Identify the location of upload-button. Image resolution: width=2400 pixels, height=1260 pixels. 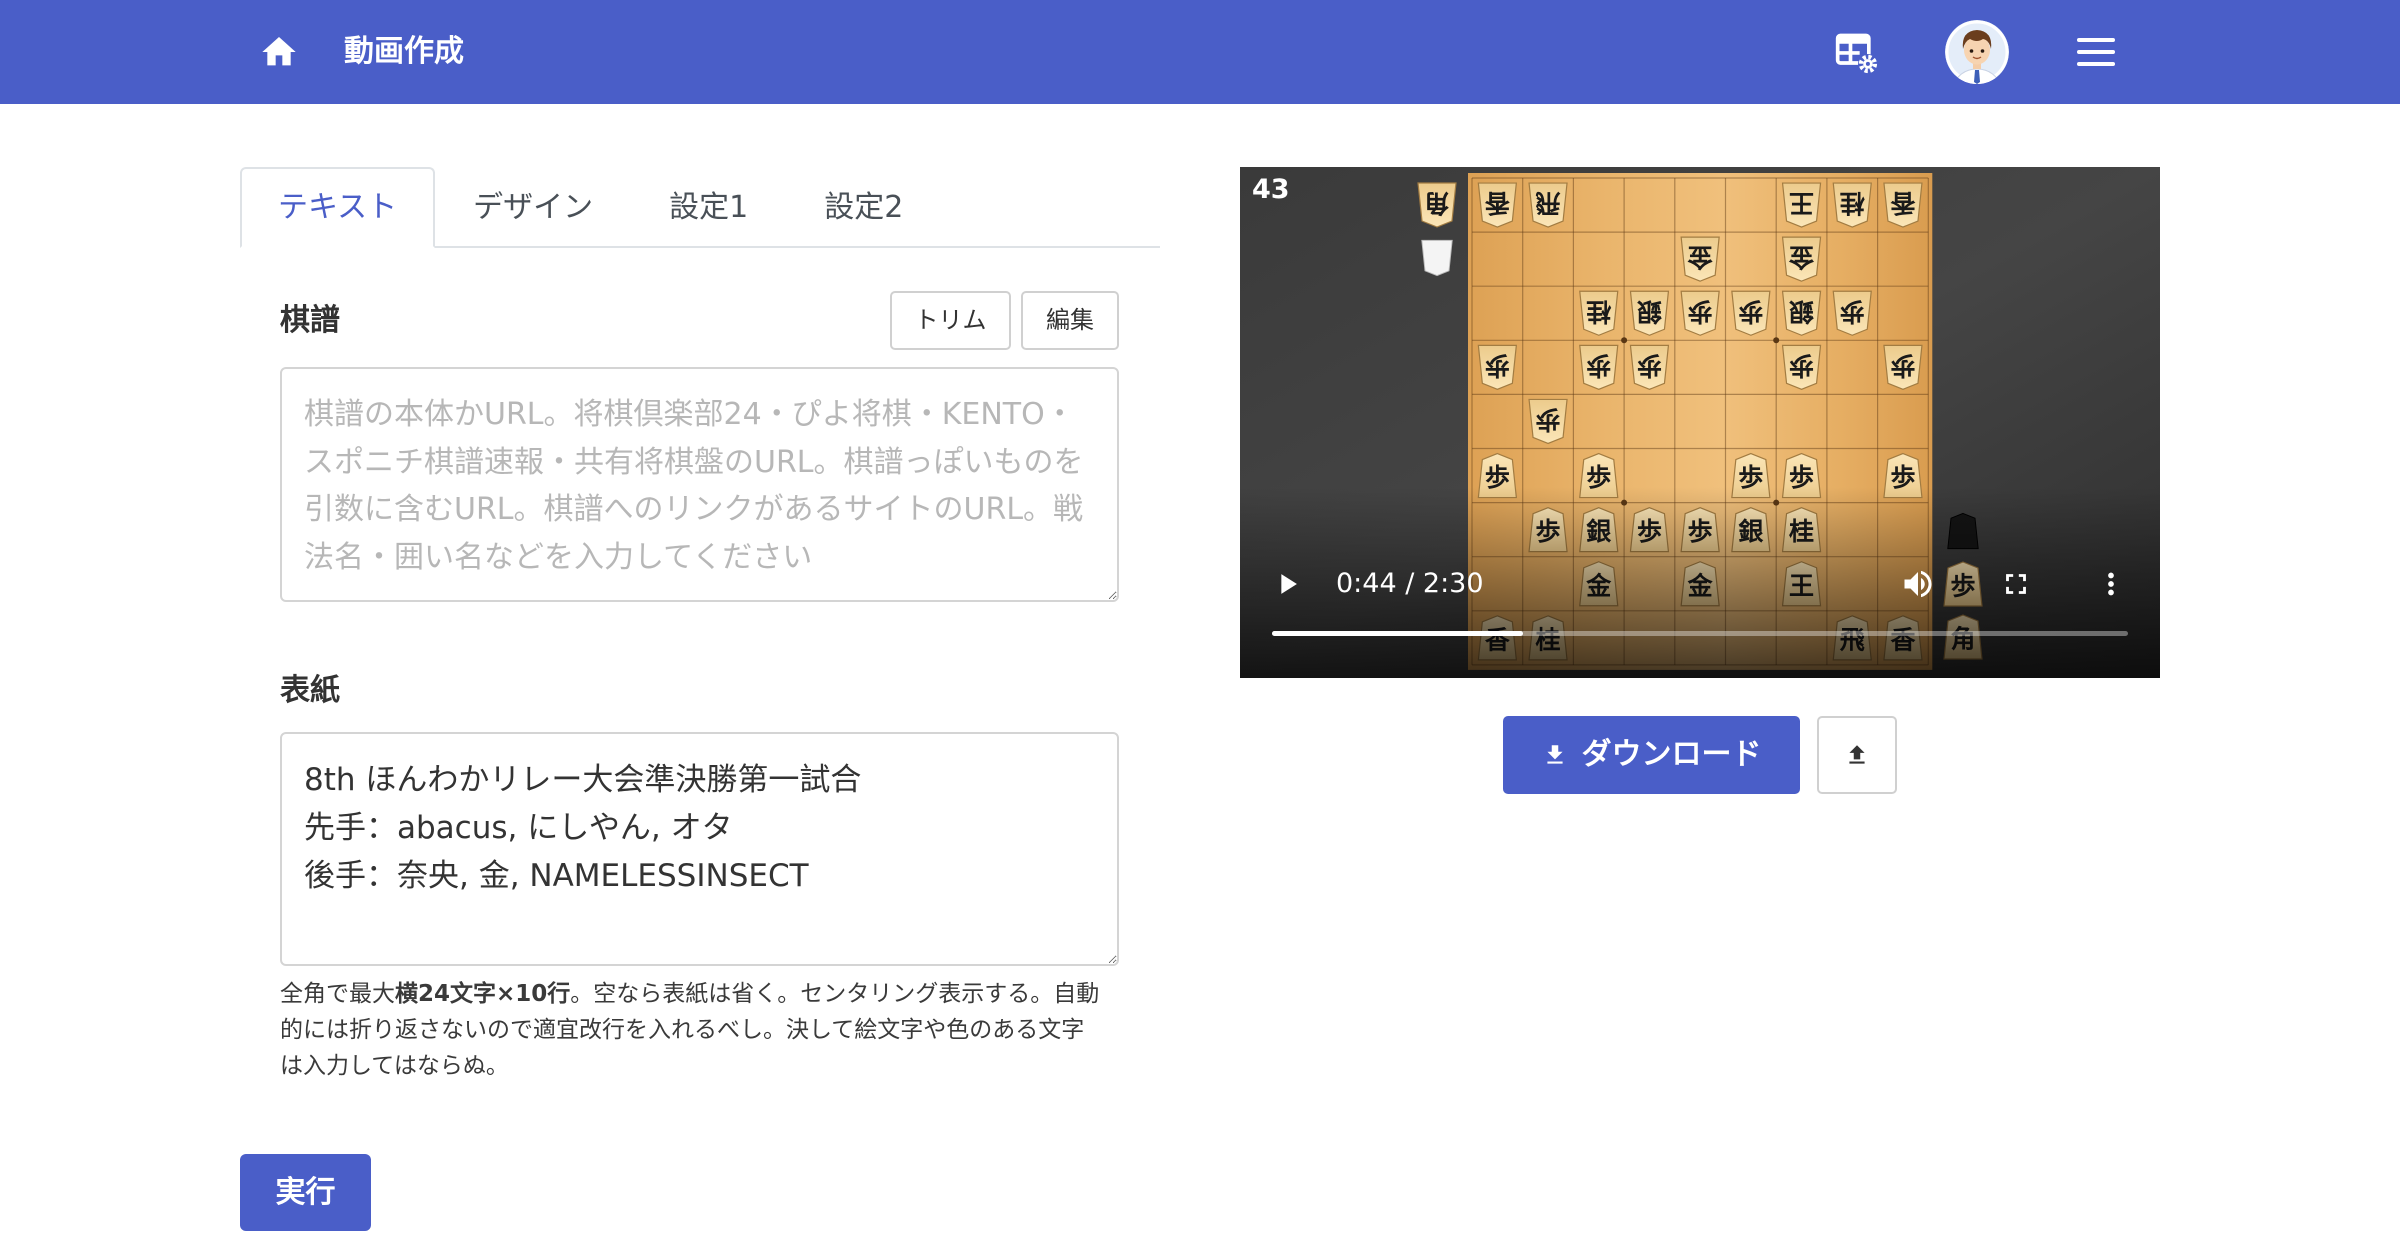
(1857, 755).